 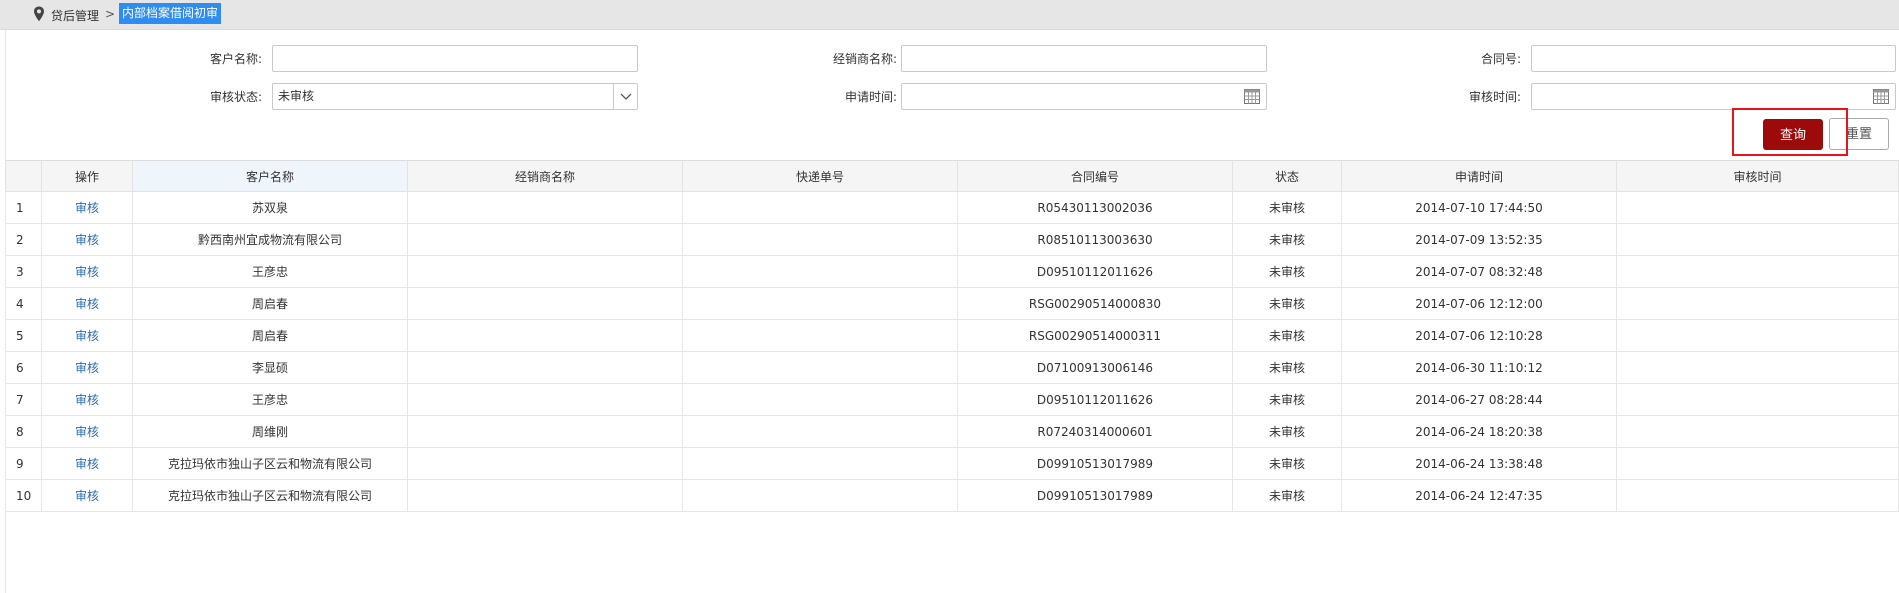 What do you see at coordinates (864, 59) in the screenshot?
I see `dealer-name-label: 经销商名称:` at bounding box center [864, 59].